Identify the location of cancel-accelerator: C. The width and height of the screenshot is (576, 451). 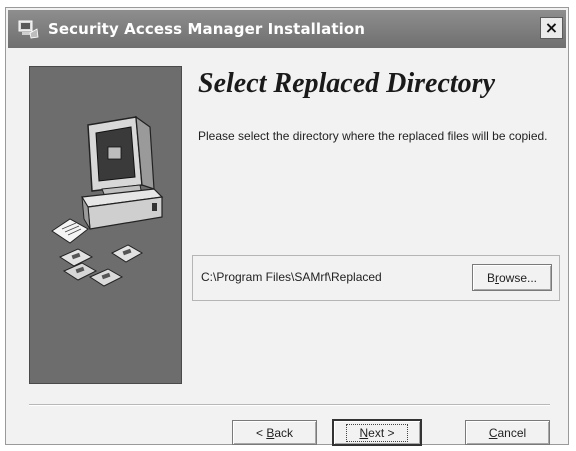
(493, 432).